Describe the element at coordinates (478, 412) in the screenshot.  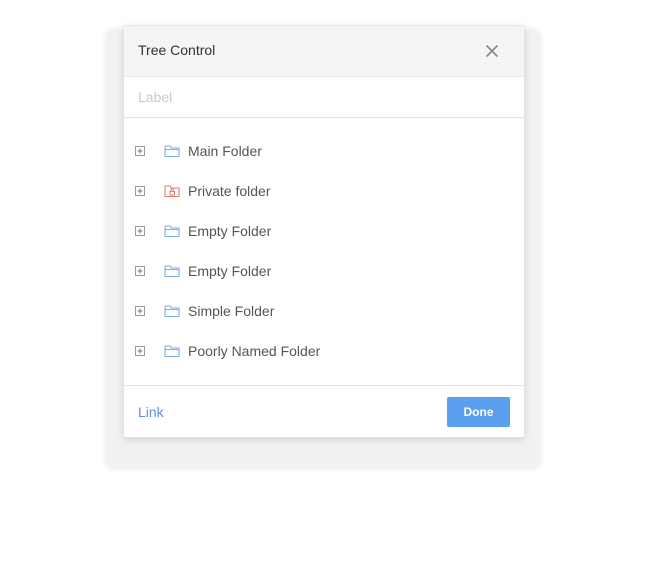
I see `done-button: Done` at that location.